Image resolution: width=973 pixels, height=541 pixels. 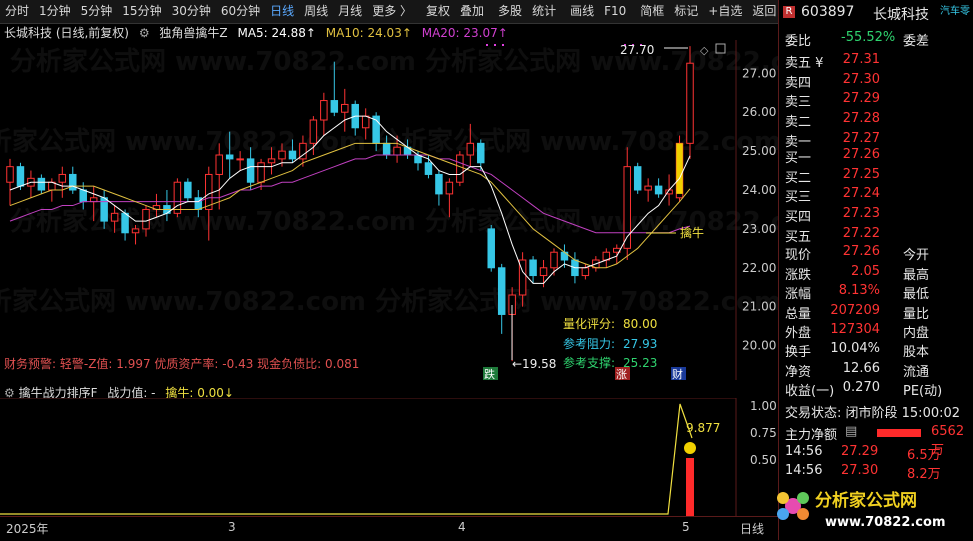 What do you see at coordinates (615, 11) in the screenshot?
I see `toolbar-item-15: F10` at bounding box center [615, 11].